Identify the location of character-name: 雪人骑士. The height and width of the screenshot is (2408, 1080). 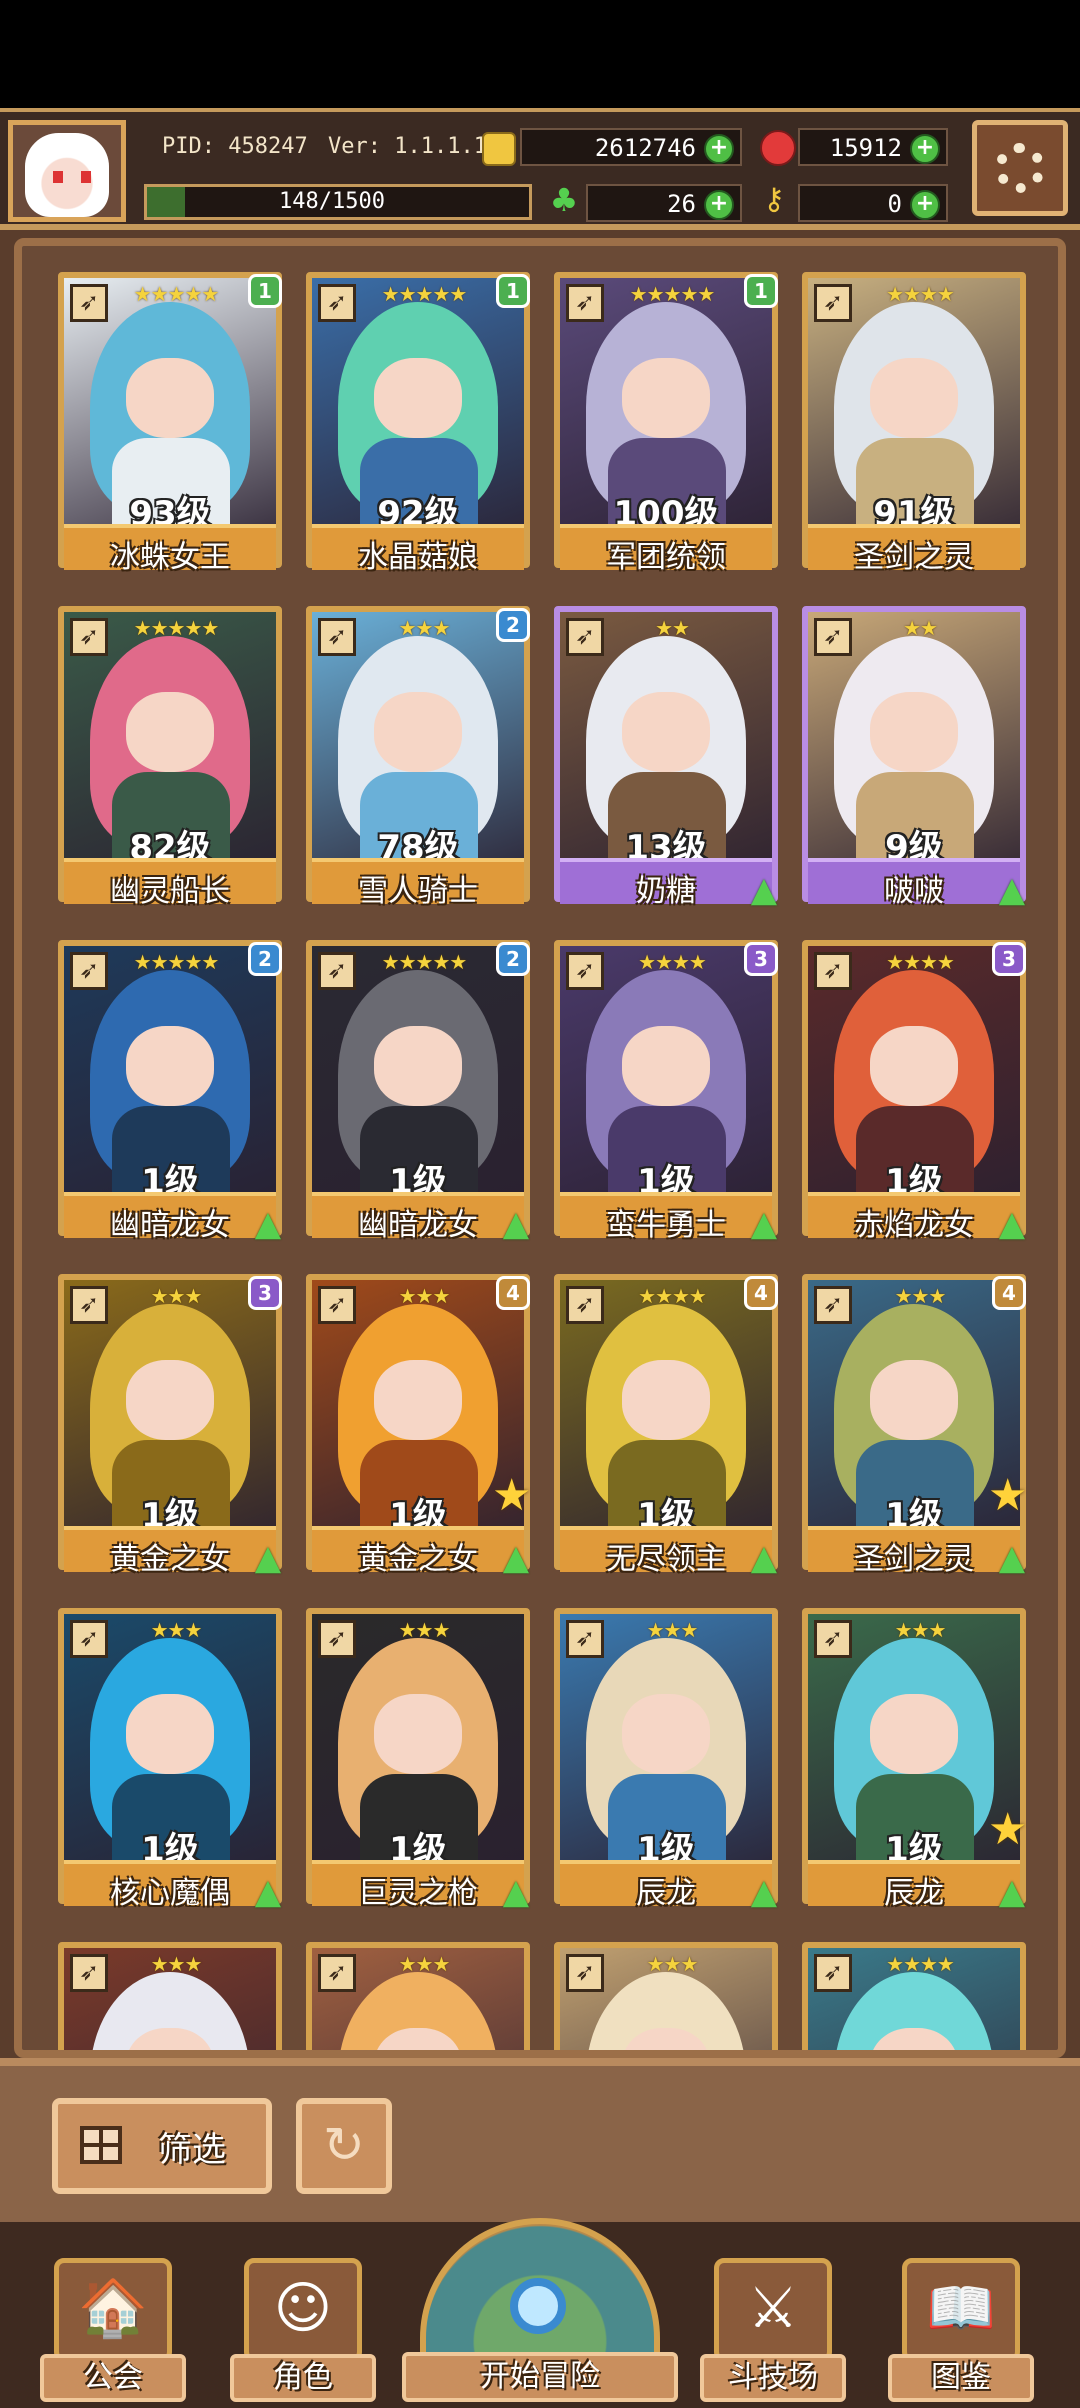
(418, 891).